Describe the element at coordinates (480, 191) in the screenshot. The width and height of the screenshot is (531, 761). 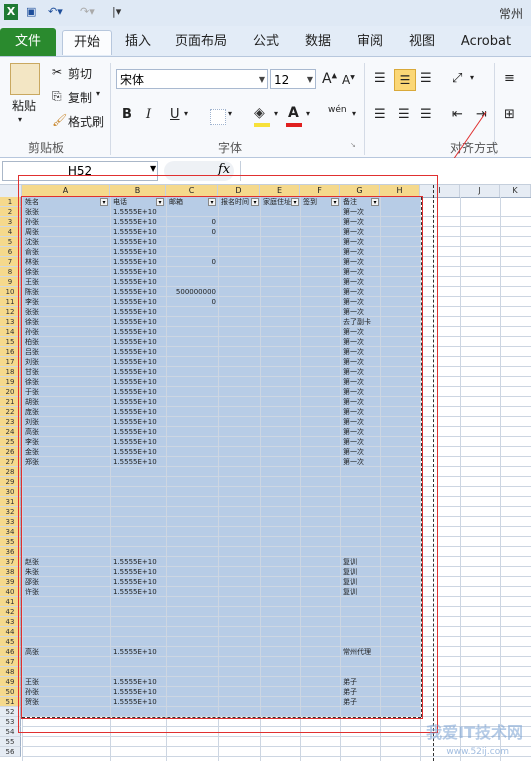
I see `column-header-j: J` at that location.